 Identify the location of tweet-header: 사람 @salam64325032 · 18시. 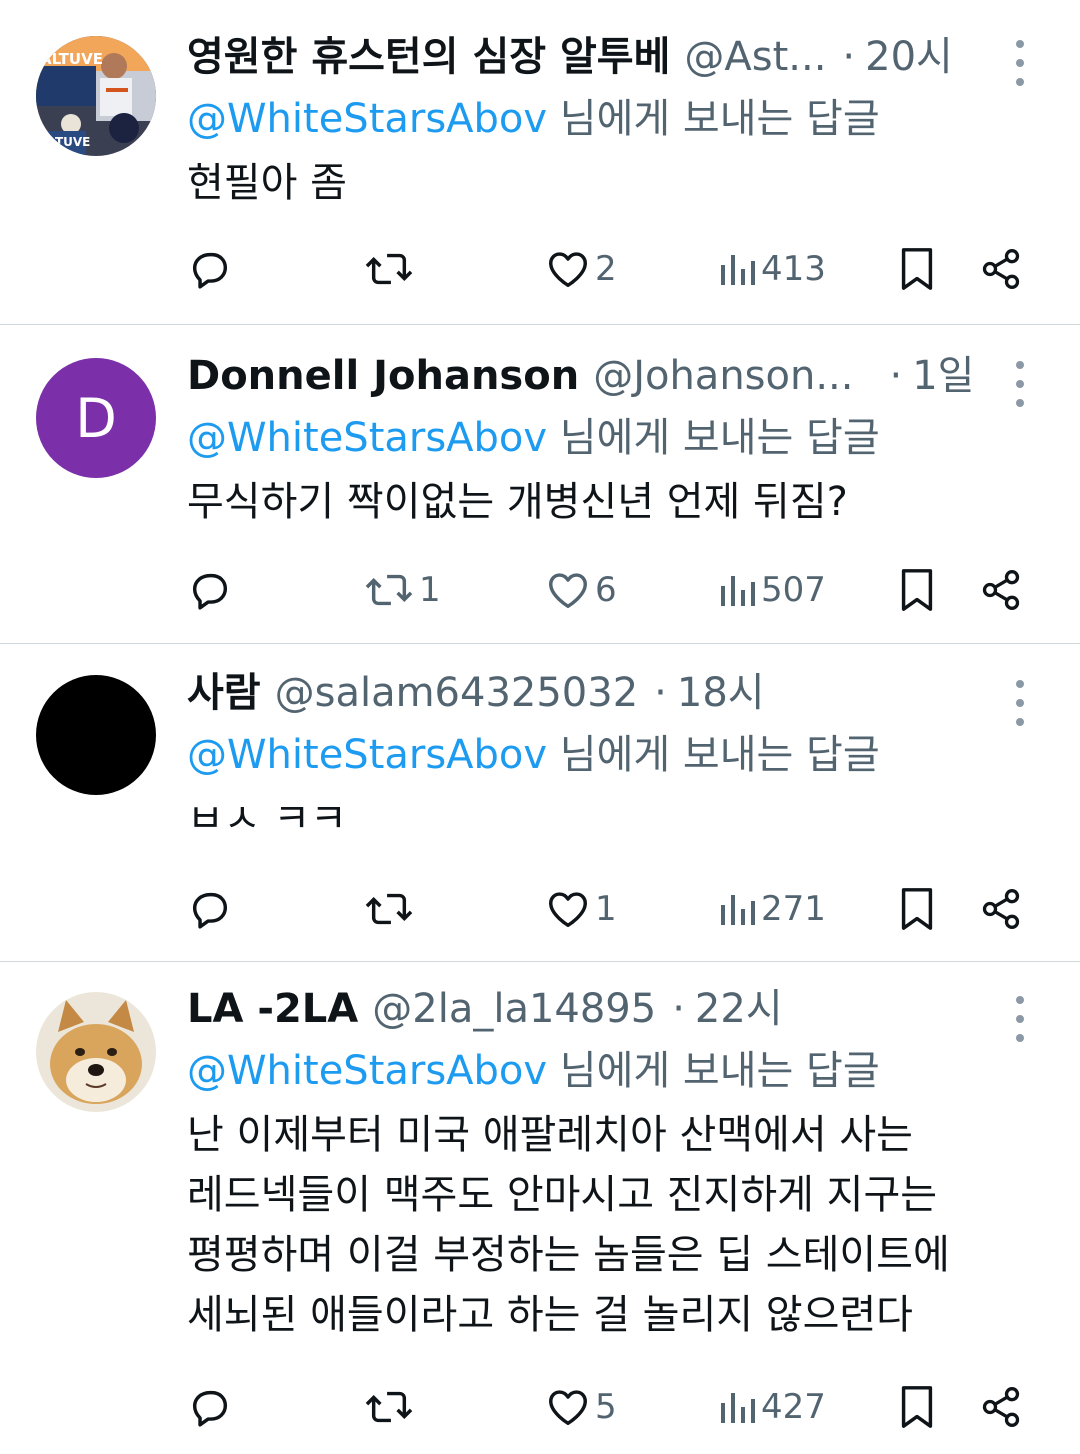
(613, 693).